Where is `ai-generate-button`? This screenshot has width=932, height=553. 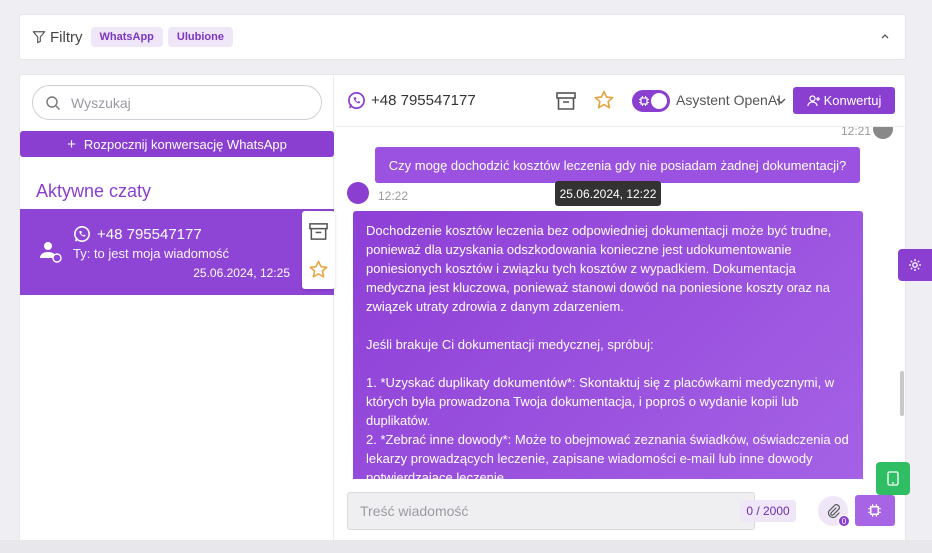 ai-generate-button is located at coordinates (875, 510).